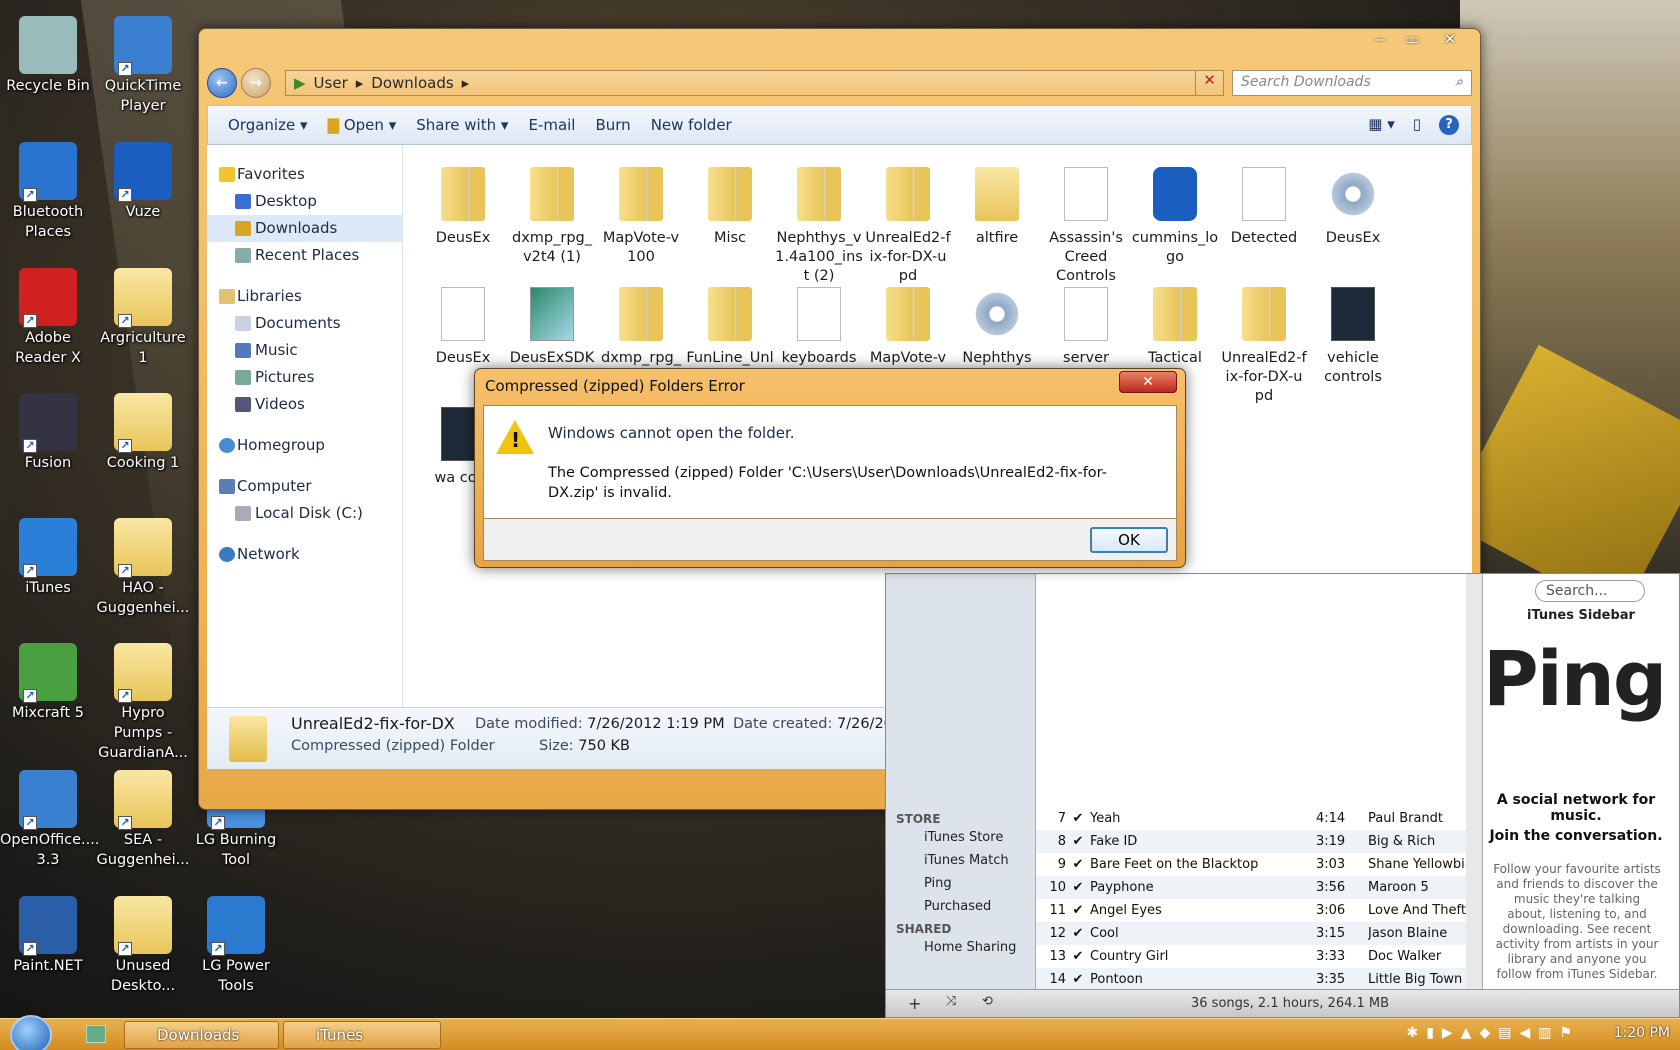 This screenshot has height=1050, width=1680. What do you see at coordinates (1251, 818) in the screenshot?
I see `track-row: 7 ✔ Yeah 4:14 Paul Brandt` at bounding box center [1251, 818].